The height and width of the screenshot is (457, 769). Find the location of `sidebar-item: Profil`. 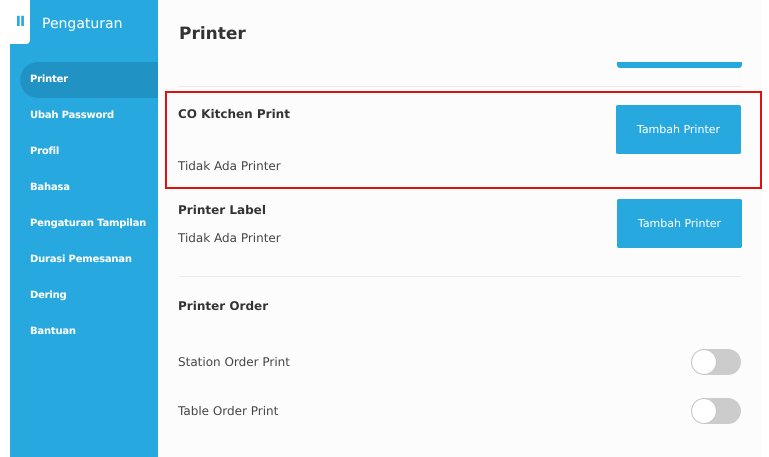

sidebar-item: Profil is located at coordinates (89, 152).